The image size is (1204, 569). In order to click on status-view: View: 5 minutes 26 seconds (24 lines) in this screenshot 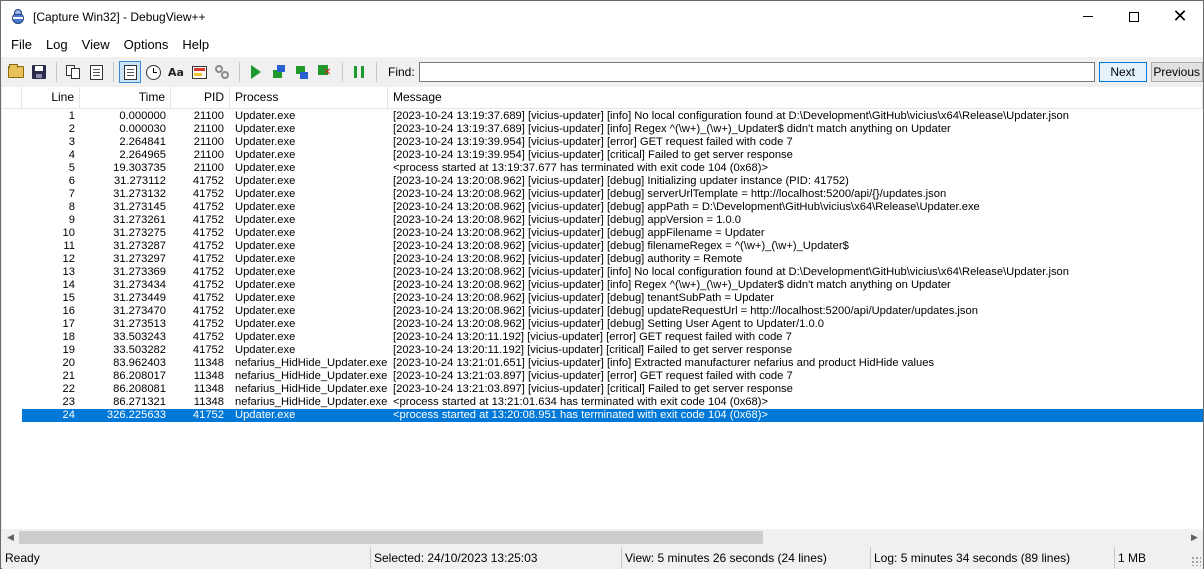, I will do `click(746, 558)`.